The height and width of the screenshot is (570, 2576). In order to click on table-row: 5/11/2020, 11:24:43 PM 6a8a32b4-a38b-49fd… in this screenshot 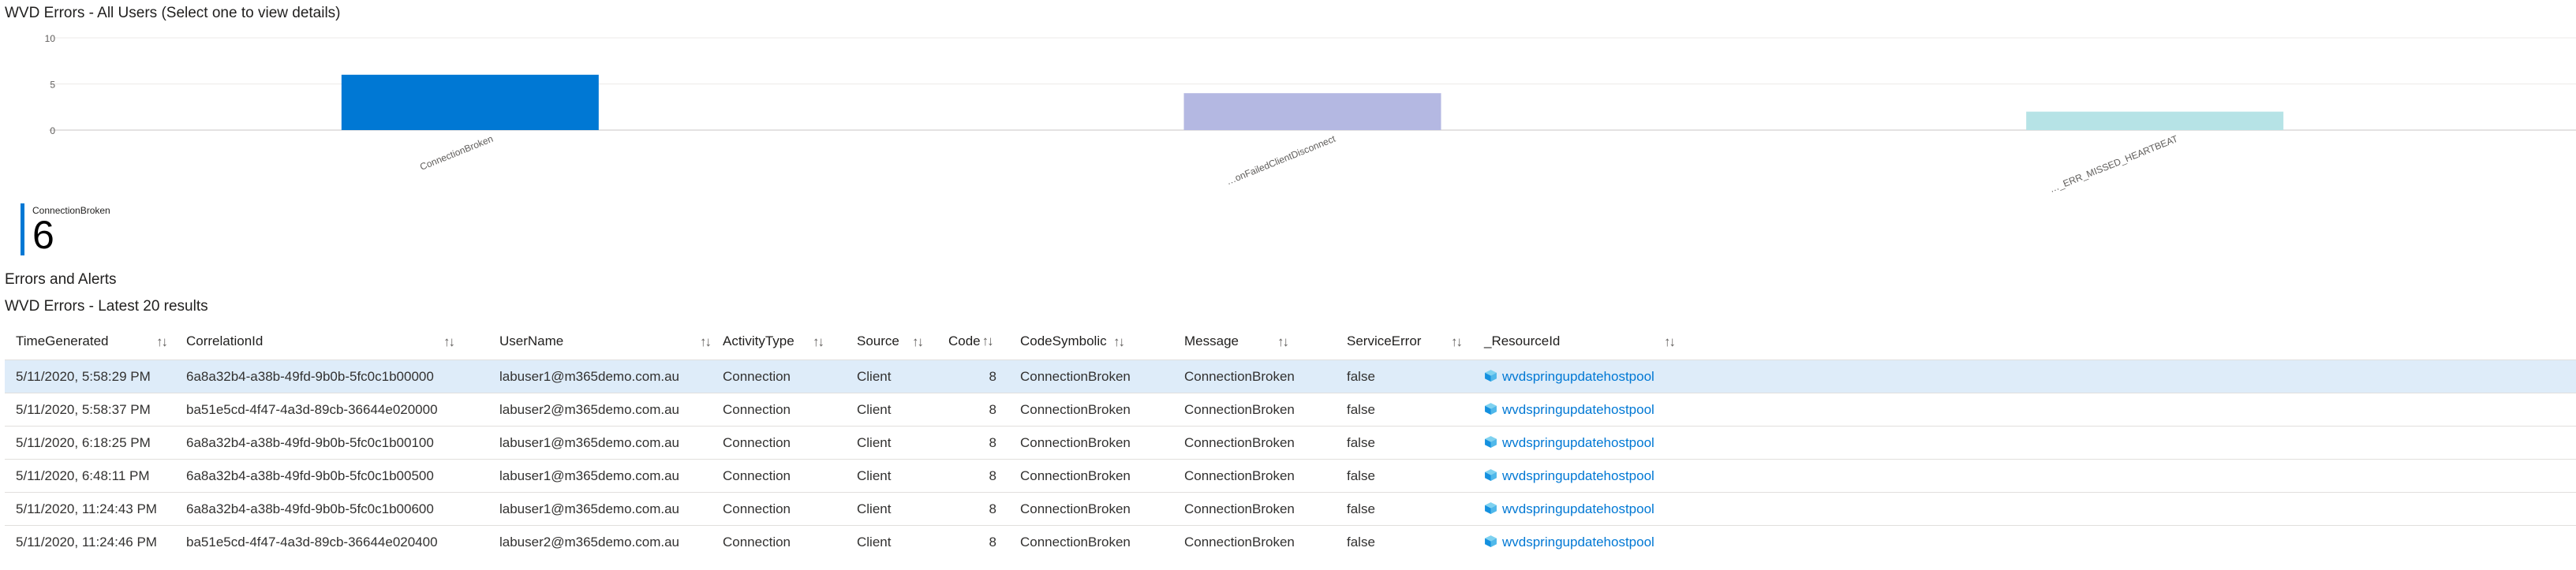, I will do `click(1290, 509)`.